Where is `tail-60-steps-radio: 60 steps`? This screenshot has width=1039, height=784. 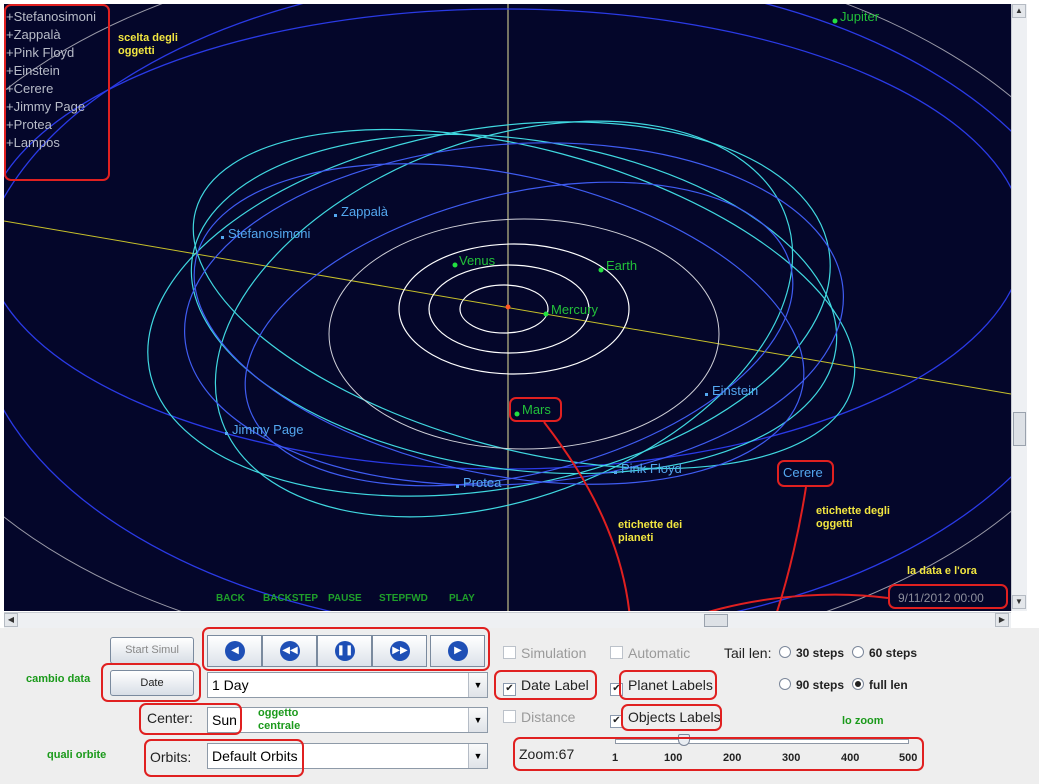 tail-60-steps-radio: 60 steps is located at coordinates (884, 653).